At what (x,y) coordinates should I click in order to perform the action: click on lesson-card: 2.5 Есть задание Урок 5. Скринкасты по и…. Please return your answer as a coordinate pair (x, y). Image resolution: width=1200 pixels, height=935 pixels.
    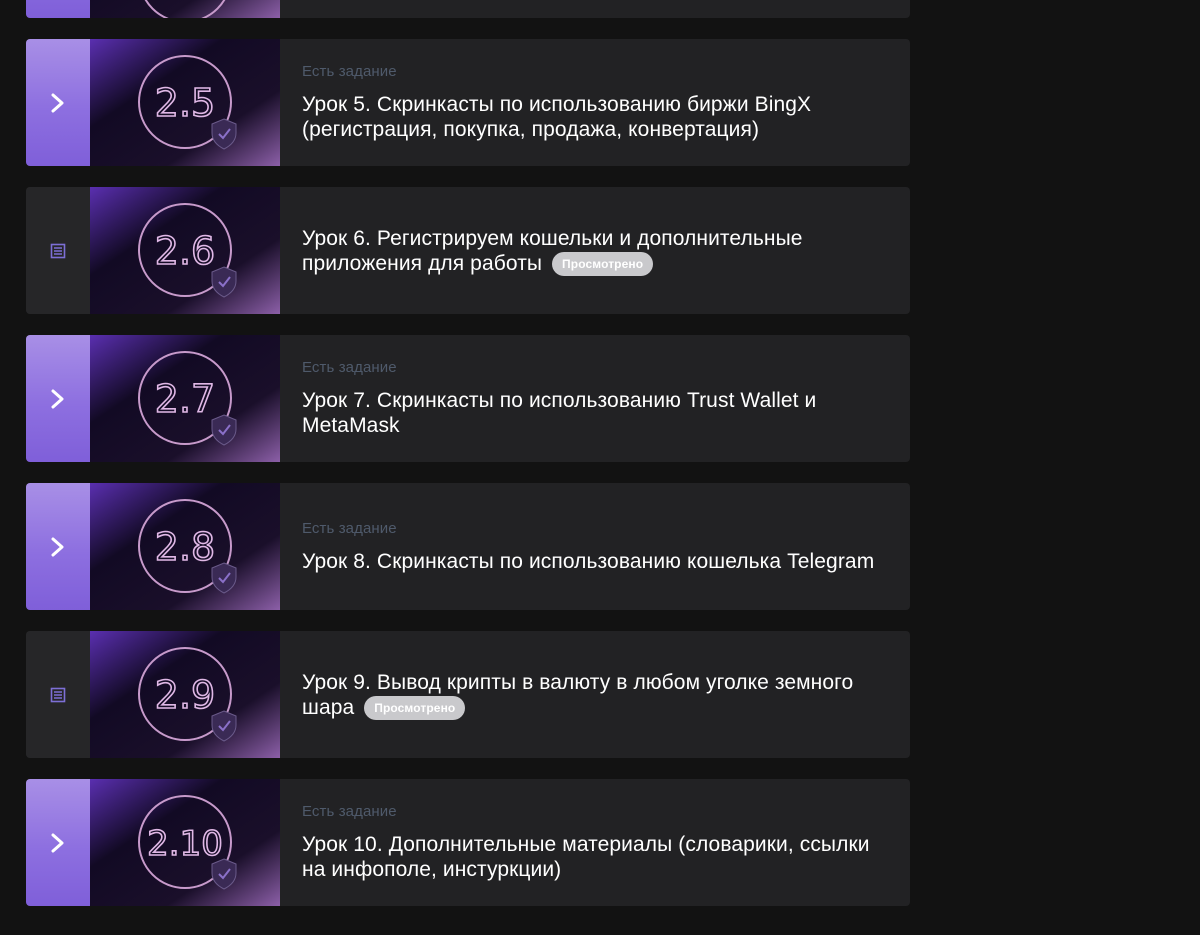
    Looking at the image, I should click on (468, 102).